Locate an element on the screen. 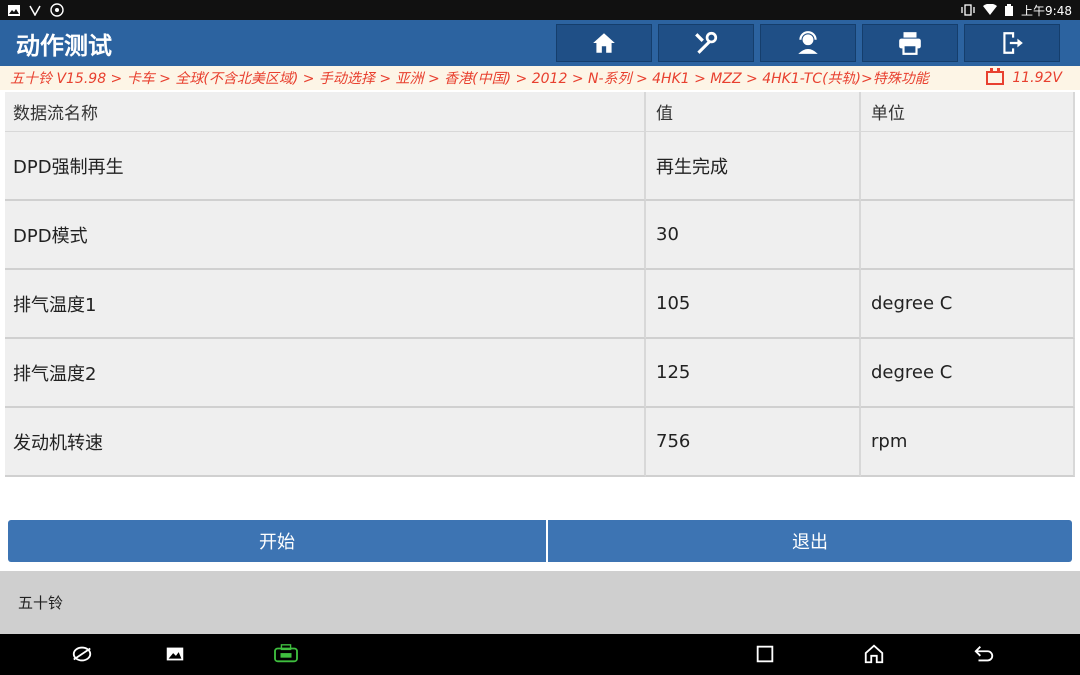  table-header-row: 数据流名称 值 单位 is located at coordinates (540, 112).